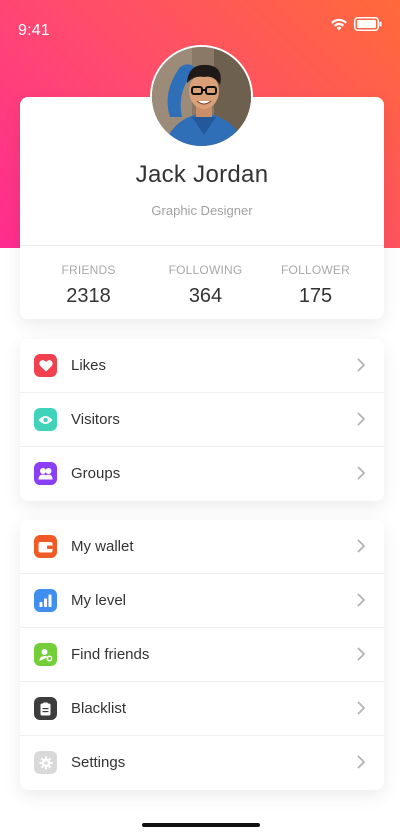 The image size is (400, 840). I want to click on menu-label: Visitors, so click(95, 419).